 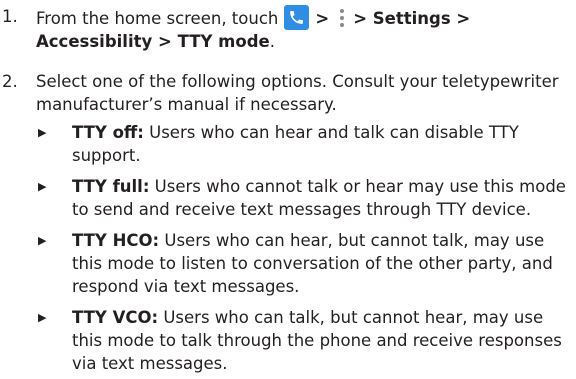 I want to click on option-term: TTY HCO:, so click(x=116, y=240).